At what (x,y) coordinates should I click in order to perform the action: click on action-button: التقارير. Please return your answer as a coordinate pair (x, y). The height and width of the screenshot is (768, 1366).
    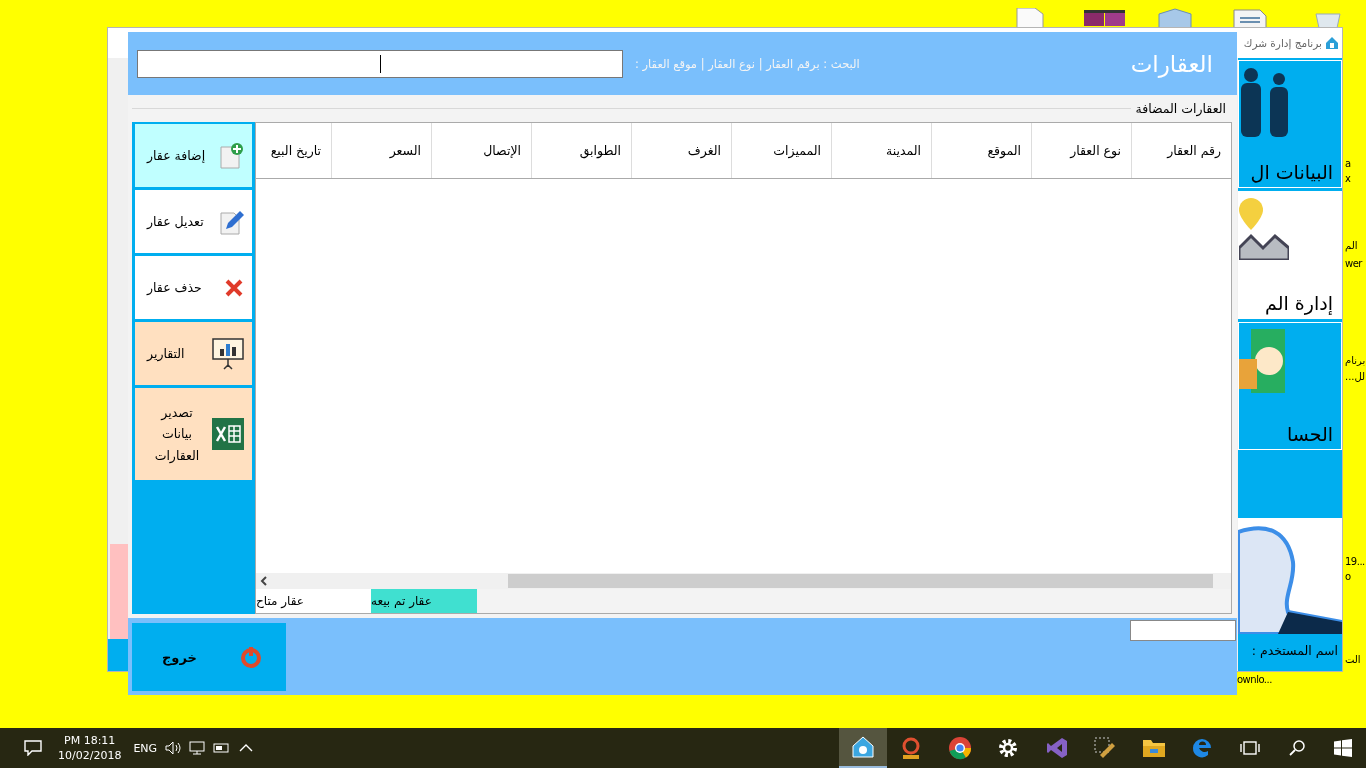
    Looking at the image, I should click on (193, 353).